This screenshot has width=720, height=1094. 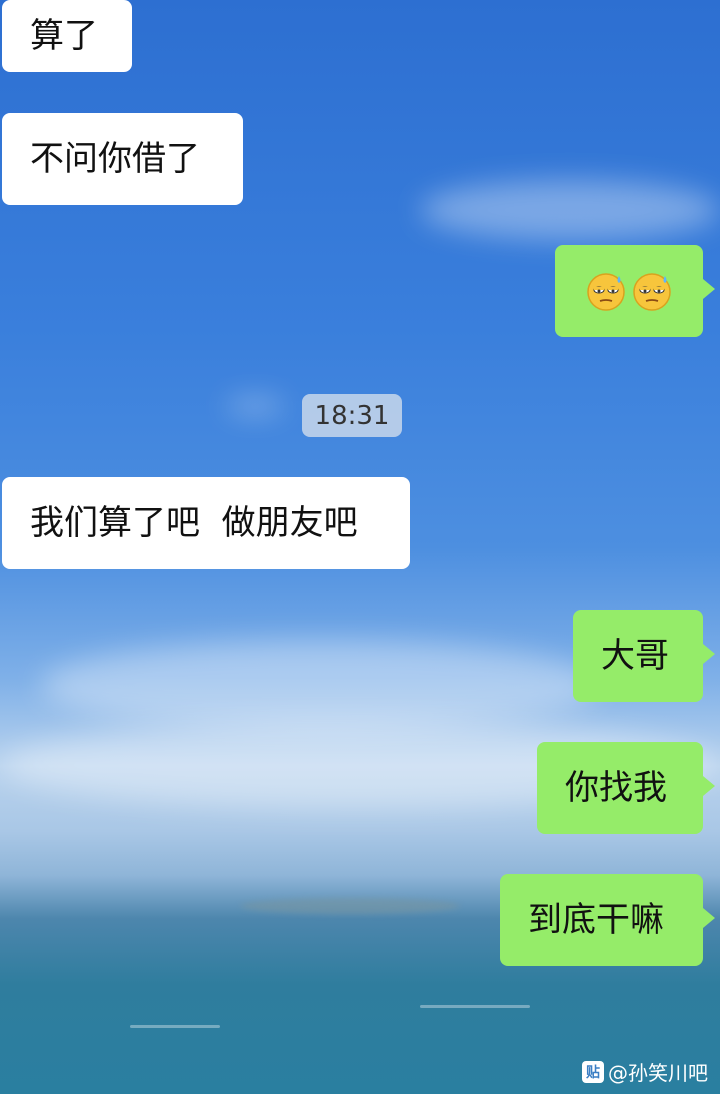 What do you see at coordinates (115, 159) in the screenshot?
I see `message-text: 不问你借了` at bounding box center [115, 159].